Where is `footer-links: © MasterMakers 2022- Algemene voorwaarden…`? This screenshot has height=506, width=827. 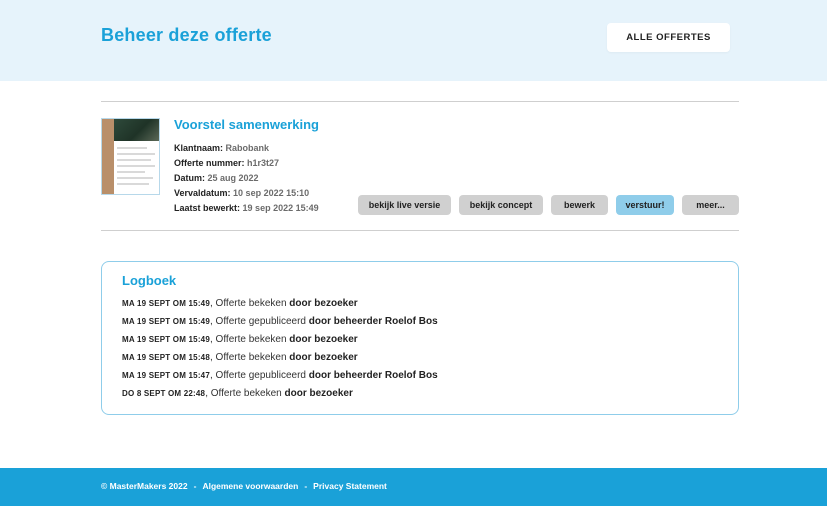 footer-links: © MasterMakers 2022- Algemene voorwaarden… is located at coordinates (244, 486).